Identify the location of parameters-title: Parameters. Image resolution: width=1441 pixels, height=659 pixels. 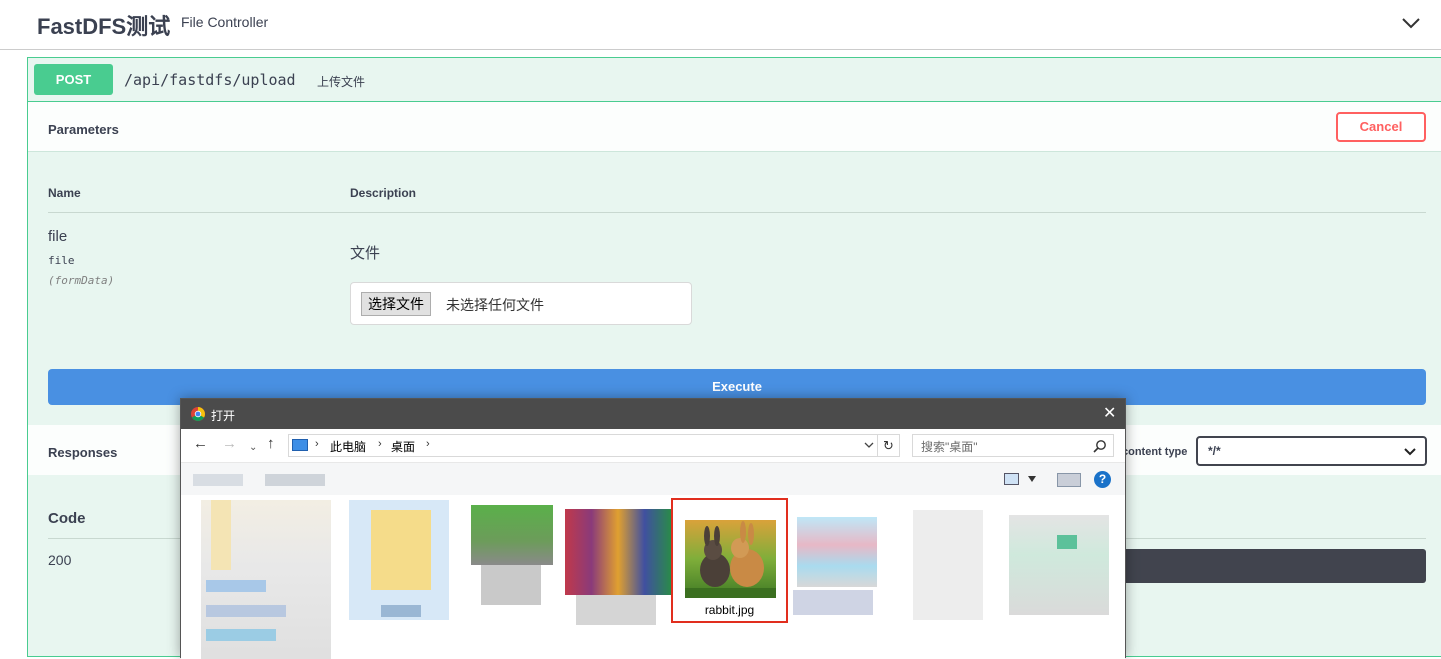
(83, 129).